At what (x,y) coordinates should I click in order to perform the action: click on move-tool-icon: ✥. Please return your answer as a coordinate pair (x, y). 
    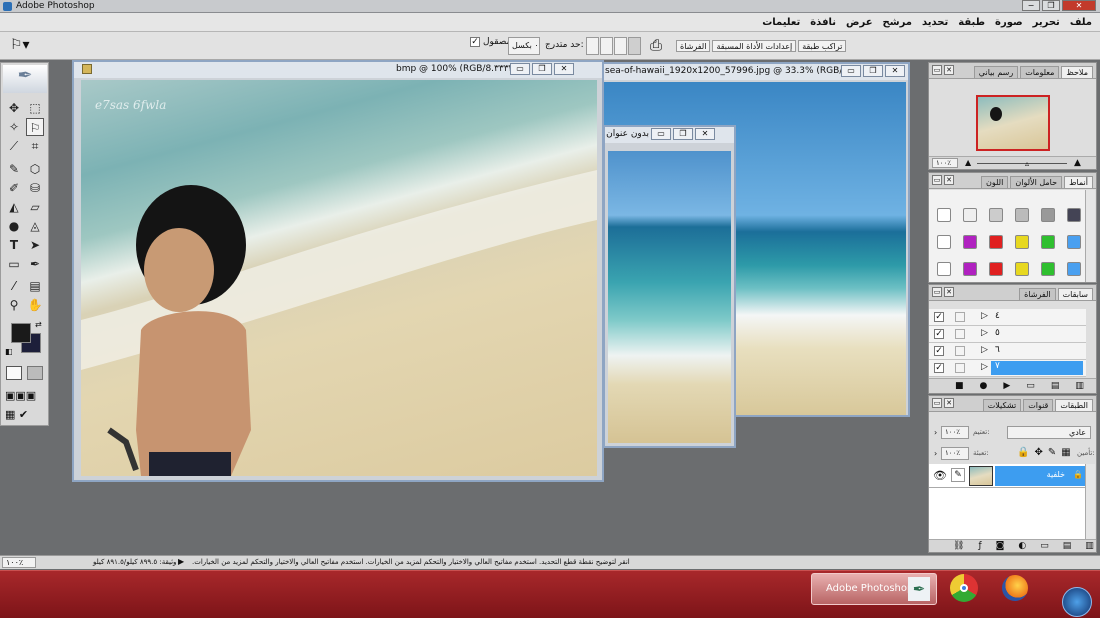
    Looking at the image, I should click on (14, 108).